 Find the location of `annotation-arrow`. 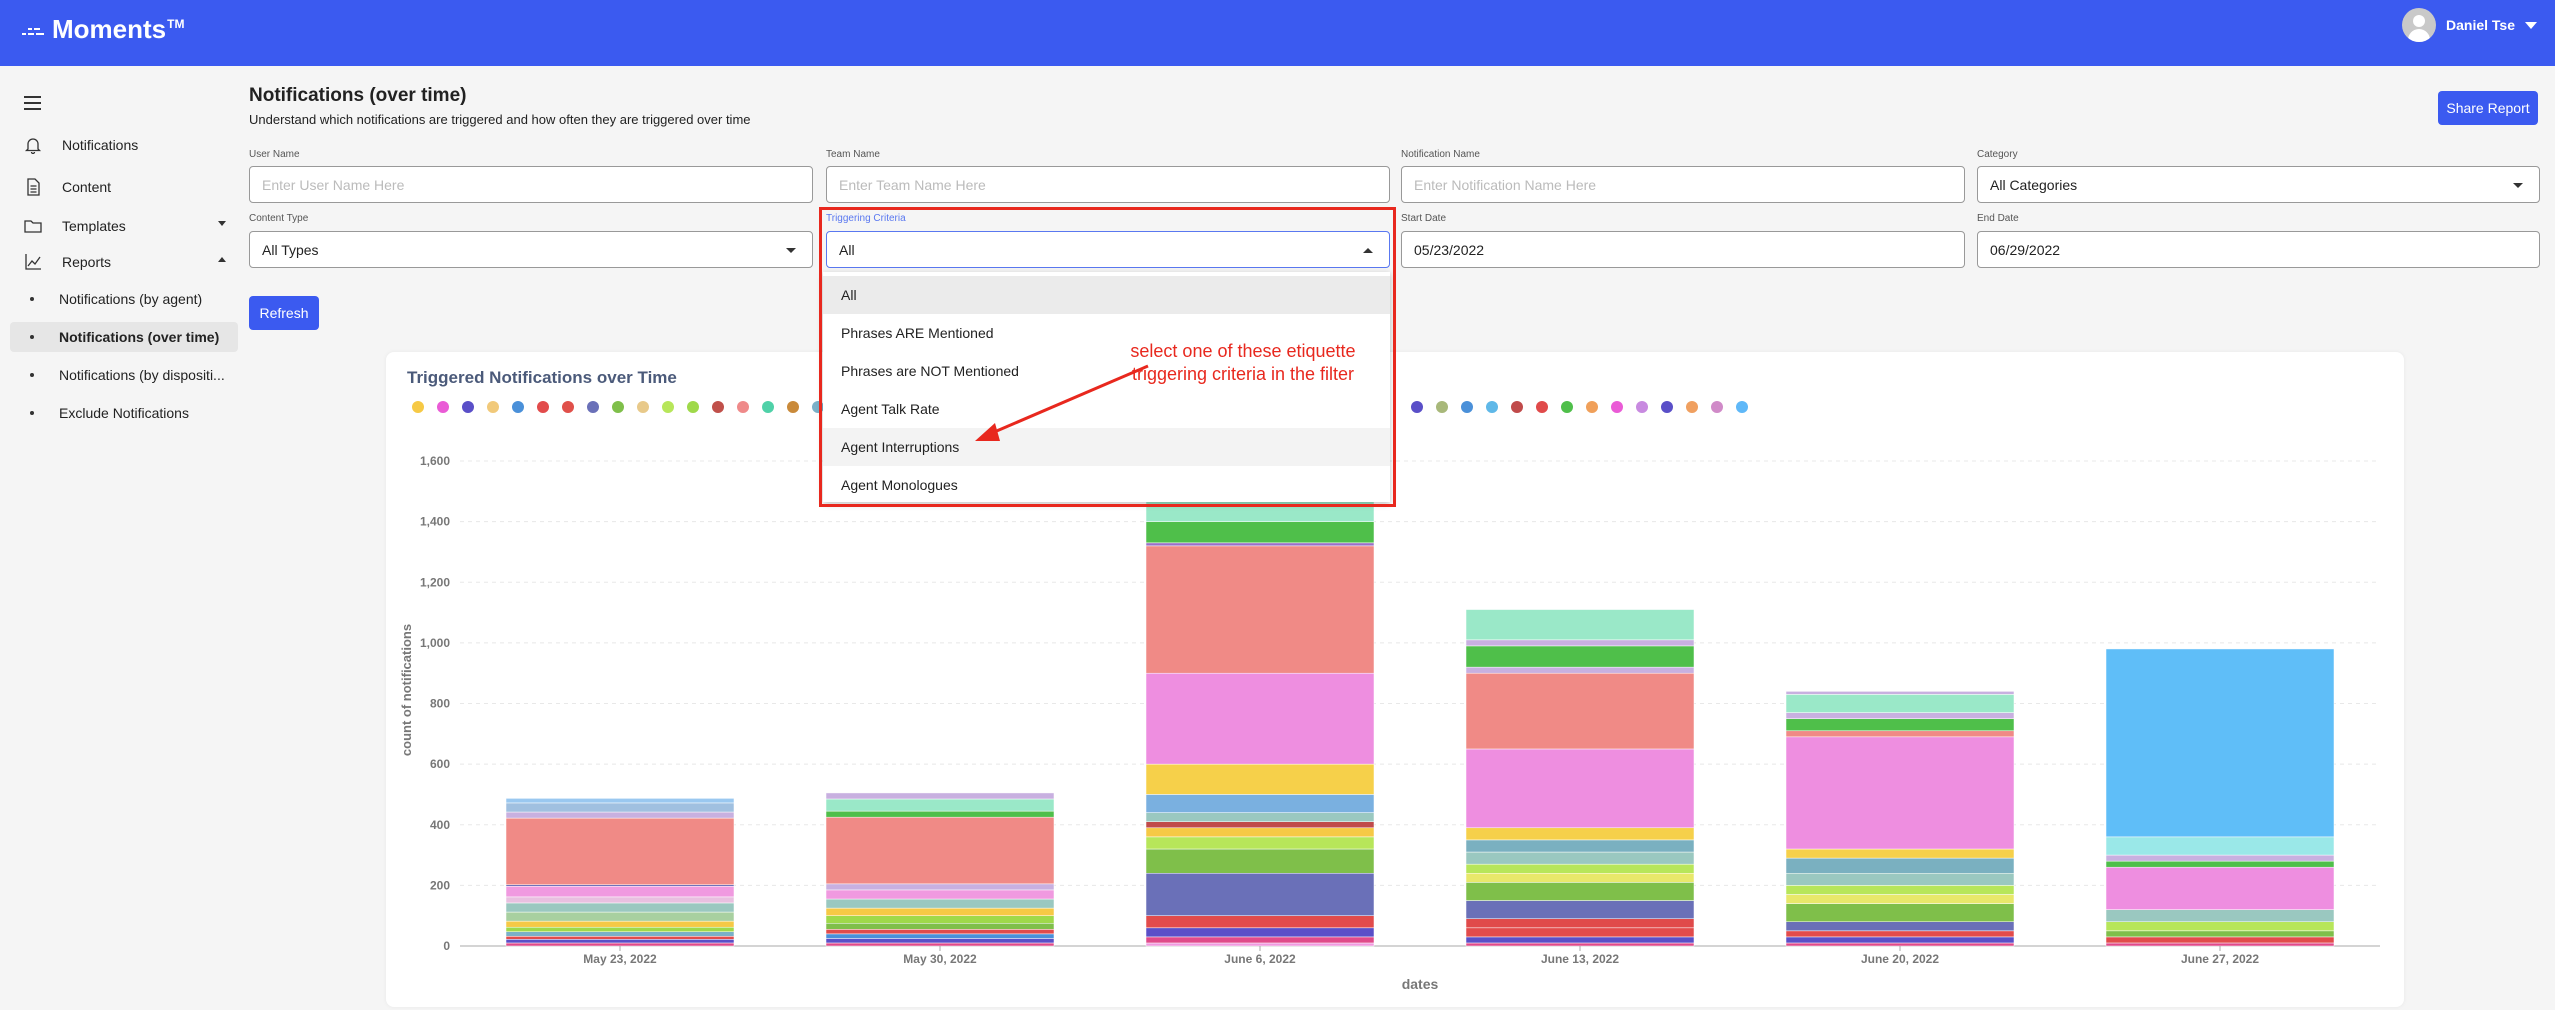

annotation-arrow is located at coordinates (1062, 402).